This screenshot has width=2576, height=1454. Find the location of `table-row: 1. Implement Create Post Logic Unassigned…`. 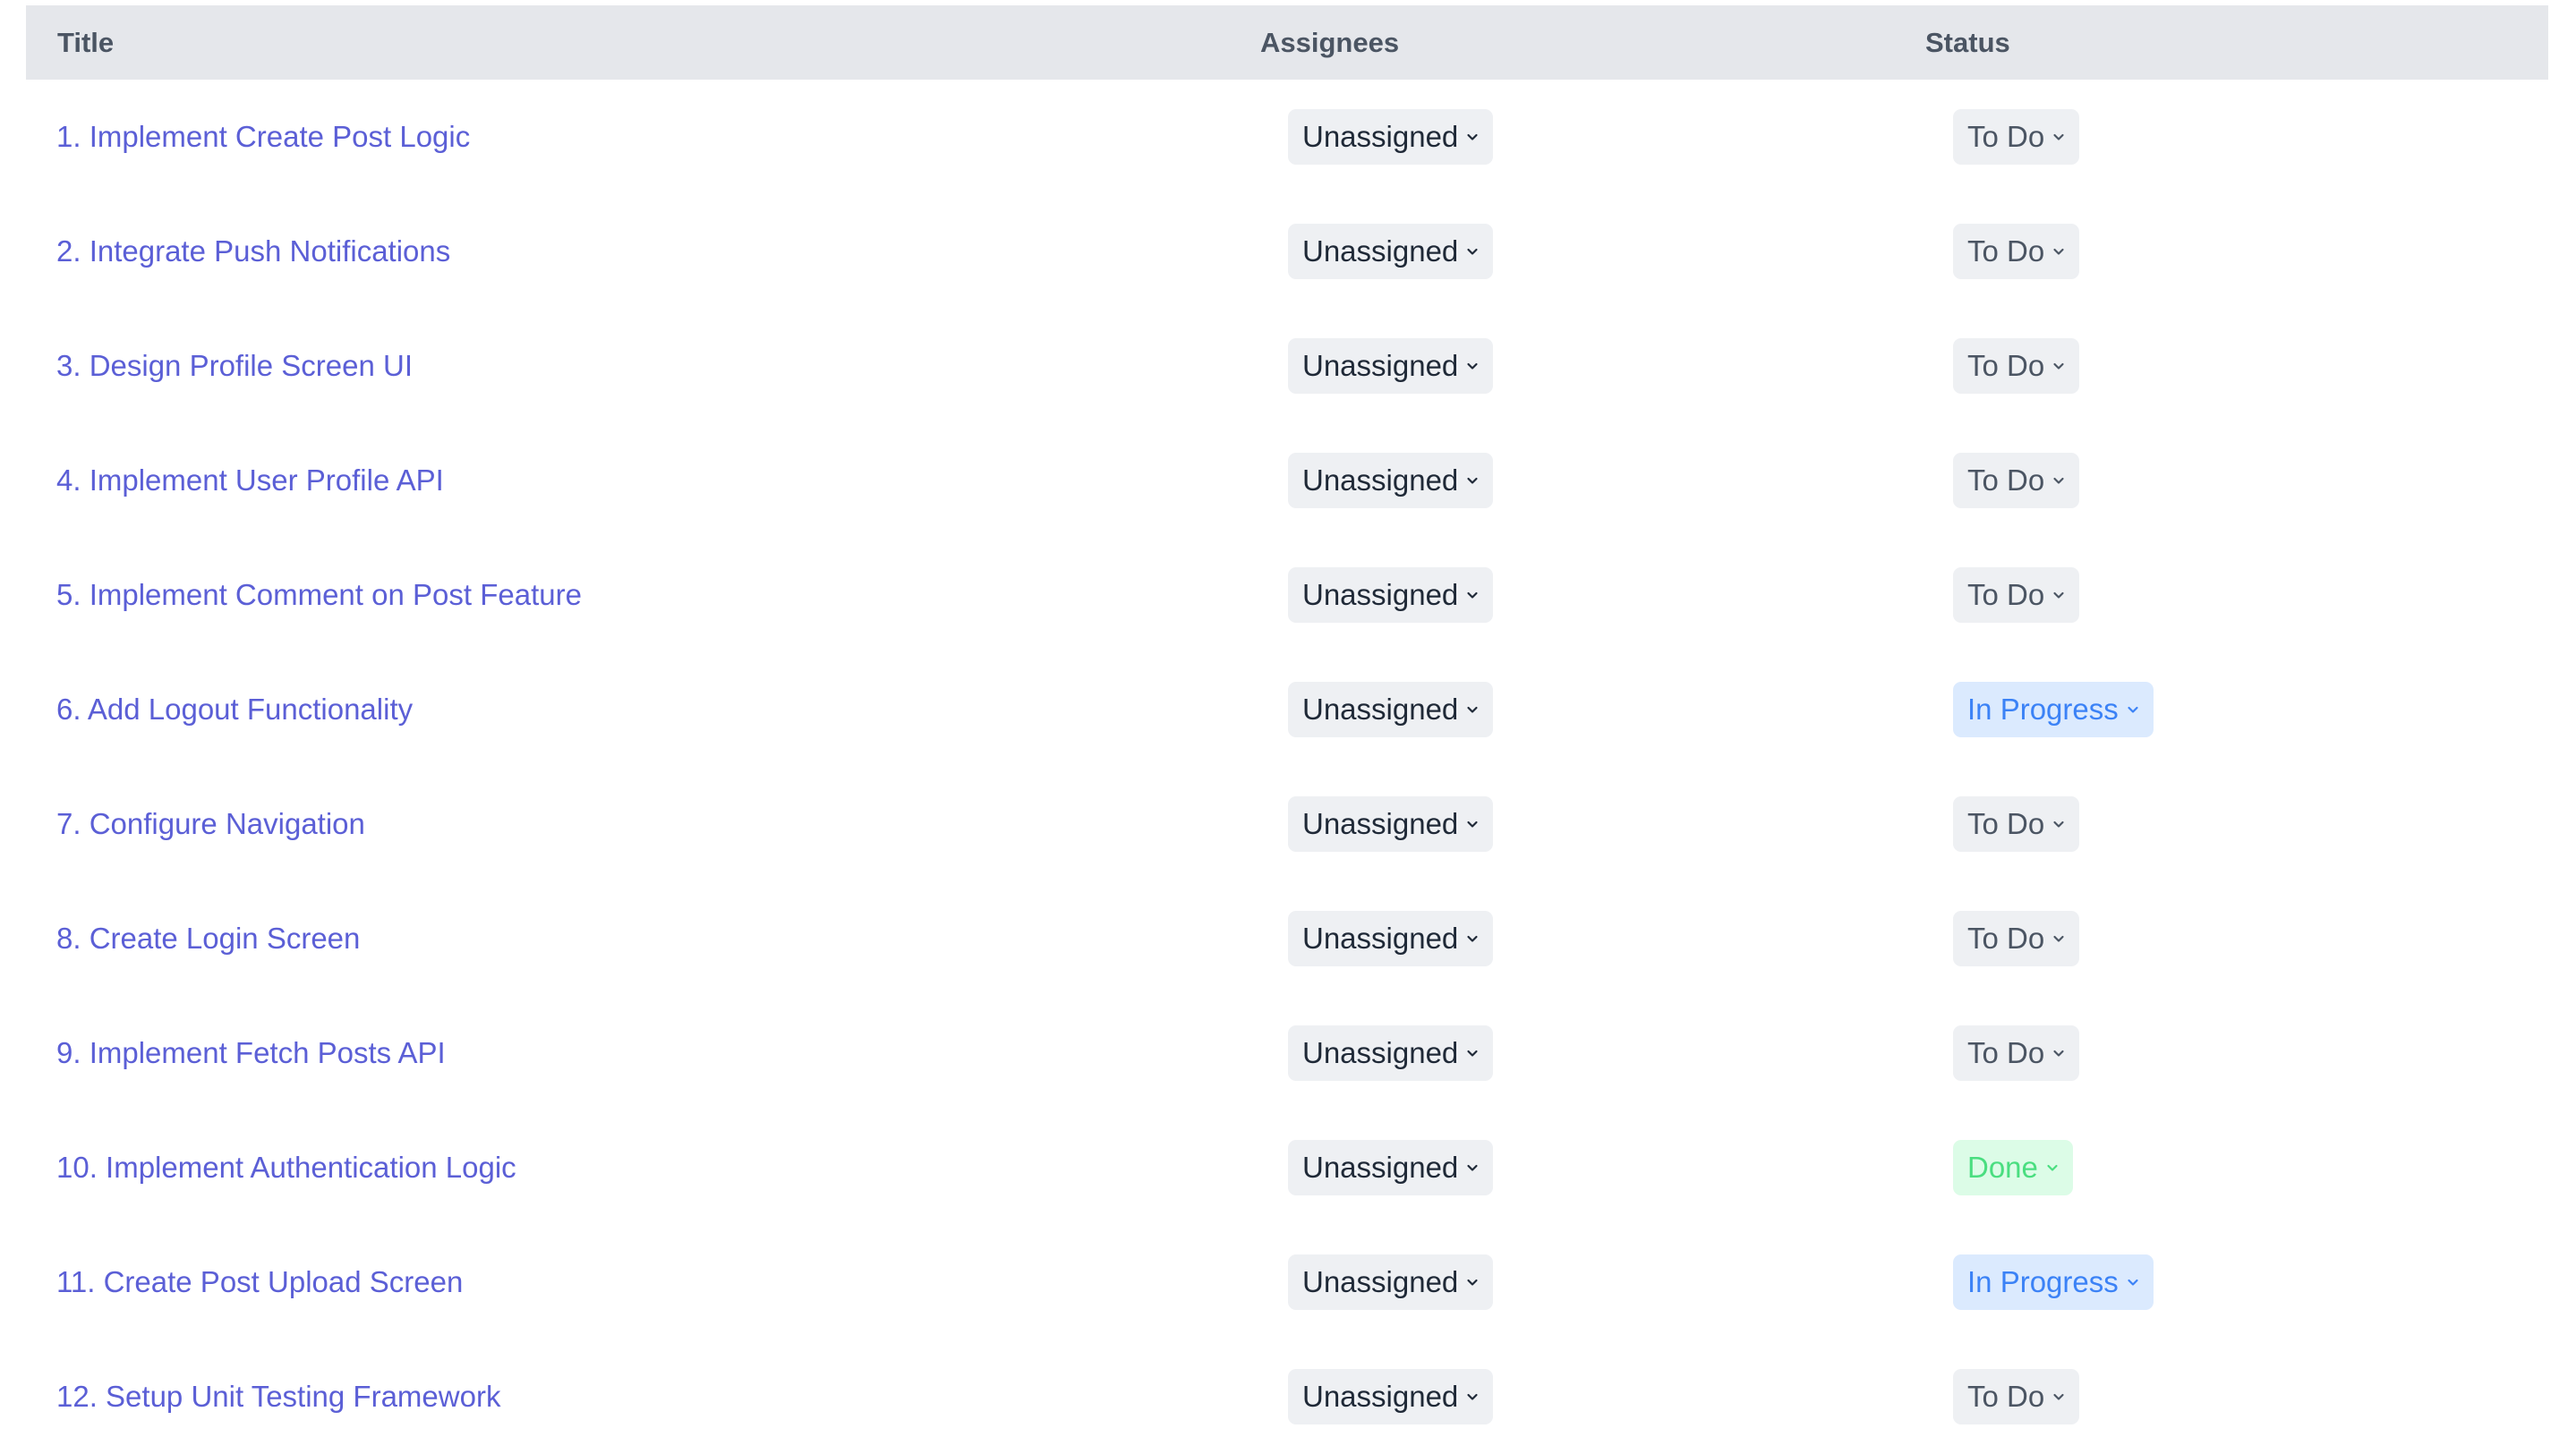

table-row: 1. Implement Create Post Logic Unassigned… is located at coordinates (1287, 137).